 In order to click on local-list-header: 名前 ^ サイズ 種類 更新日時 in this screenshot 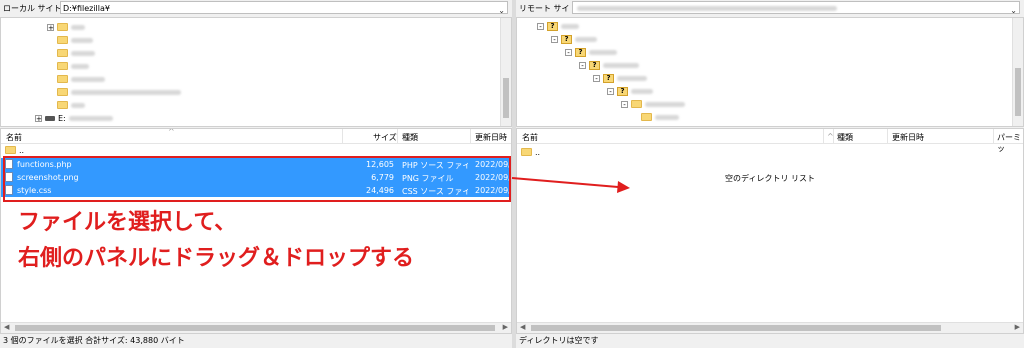, I will do `click(256, 136)`.